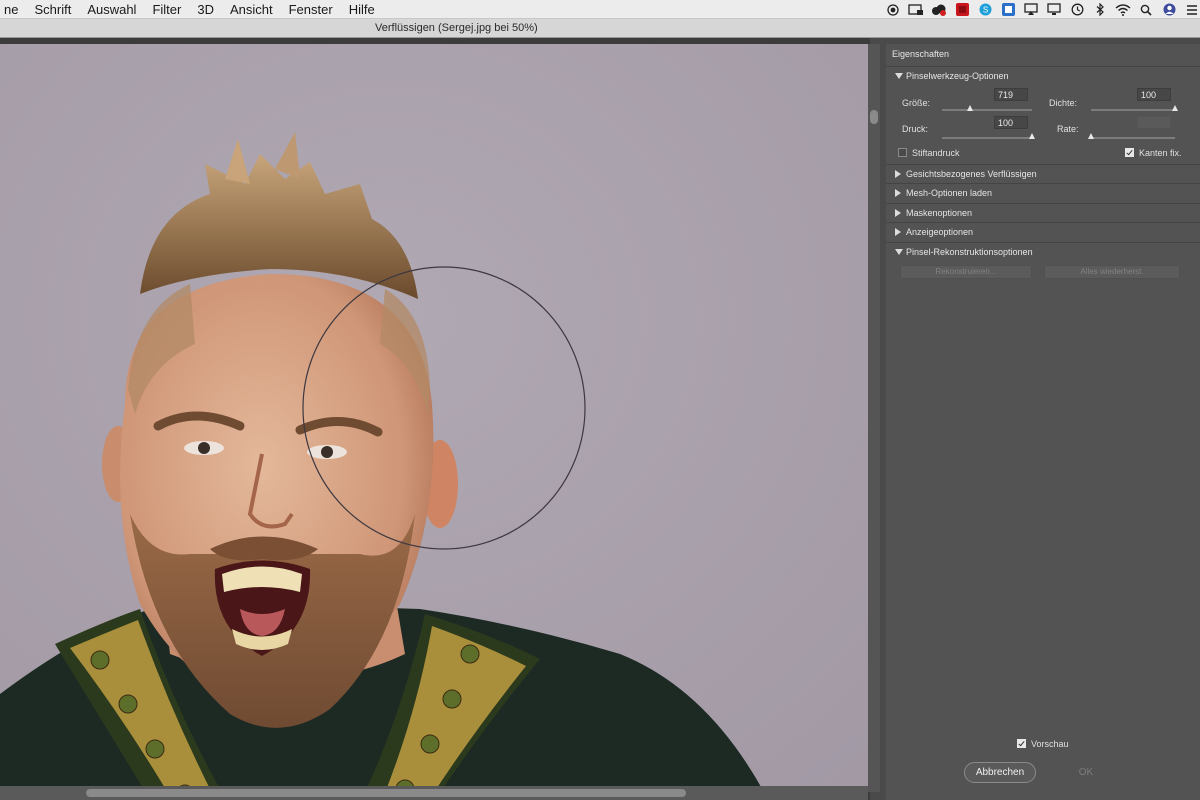 The height and width of the screenshot is (800, 1200). Describe the element at coordinates (1032, 136) in the screenshot. I see `pressure-slider-handle` at that location.